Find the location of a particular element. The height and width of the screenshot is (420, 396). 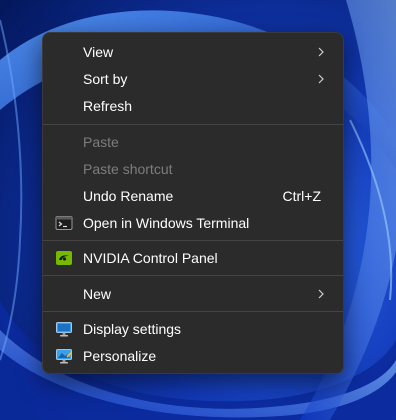

open-terminal-label: Open in Windows Terminal is located at coordinates (166, 223).